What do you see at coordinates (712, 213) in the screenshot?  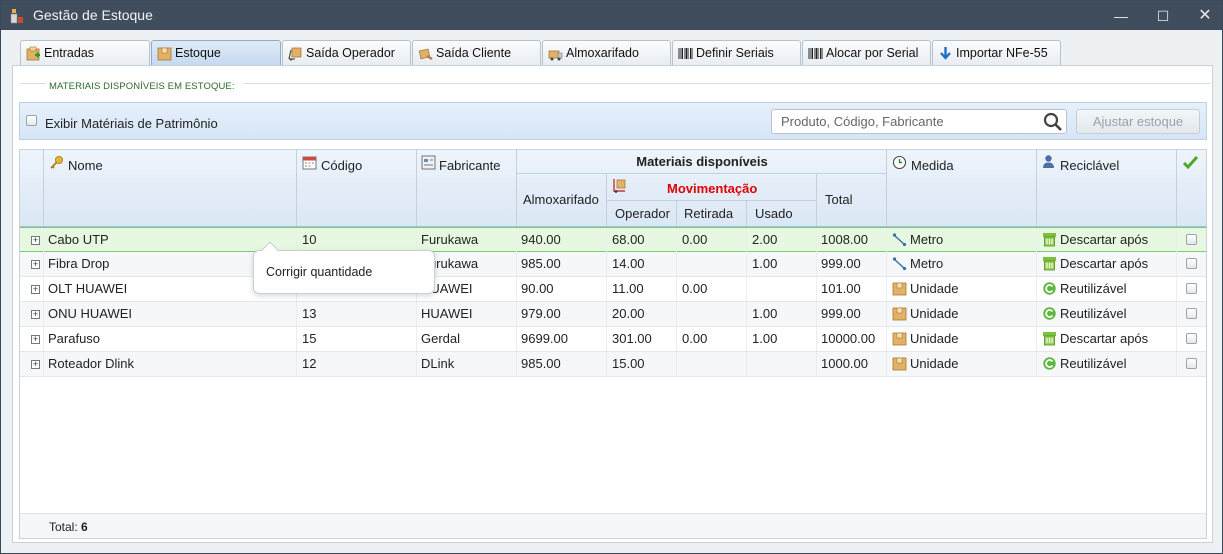 I see `header-retirada: Retirada` at bounding box center [712, 213].